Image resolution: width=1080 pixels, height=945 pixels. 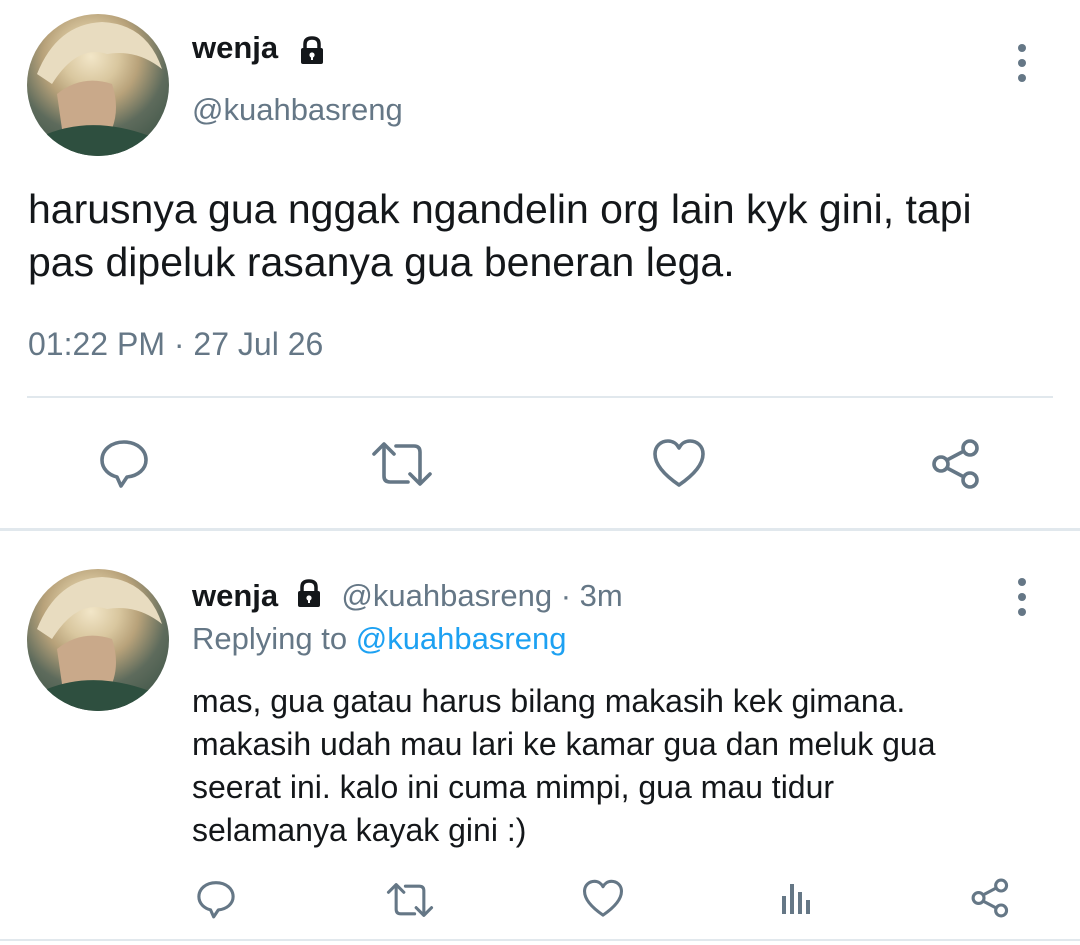 I want to click on time-ago: · 3m, so click(x=592, y=595).